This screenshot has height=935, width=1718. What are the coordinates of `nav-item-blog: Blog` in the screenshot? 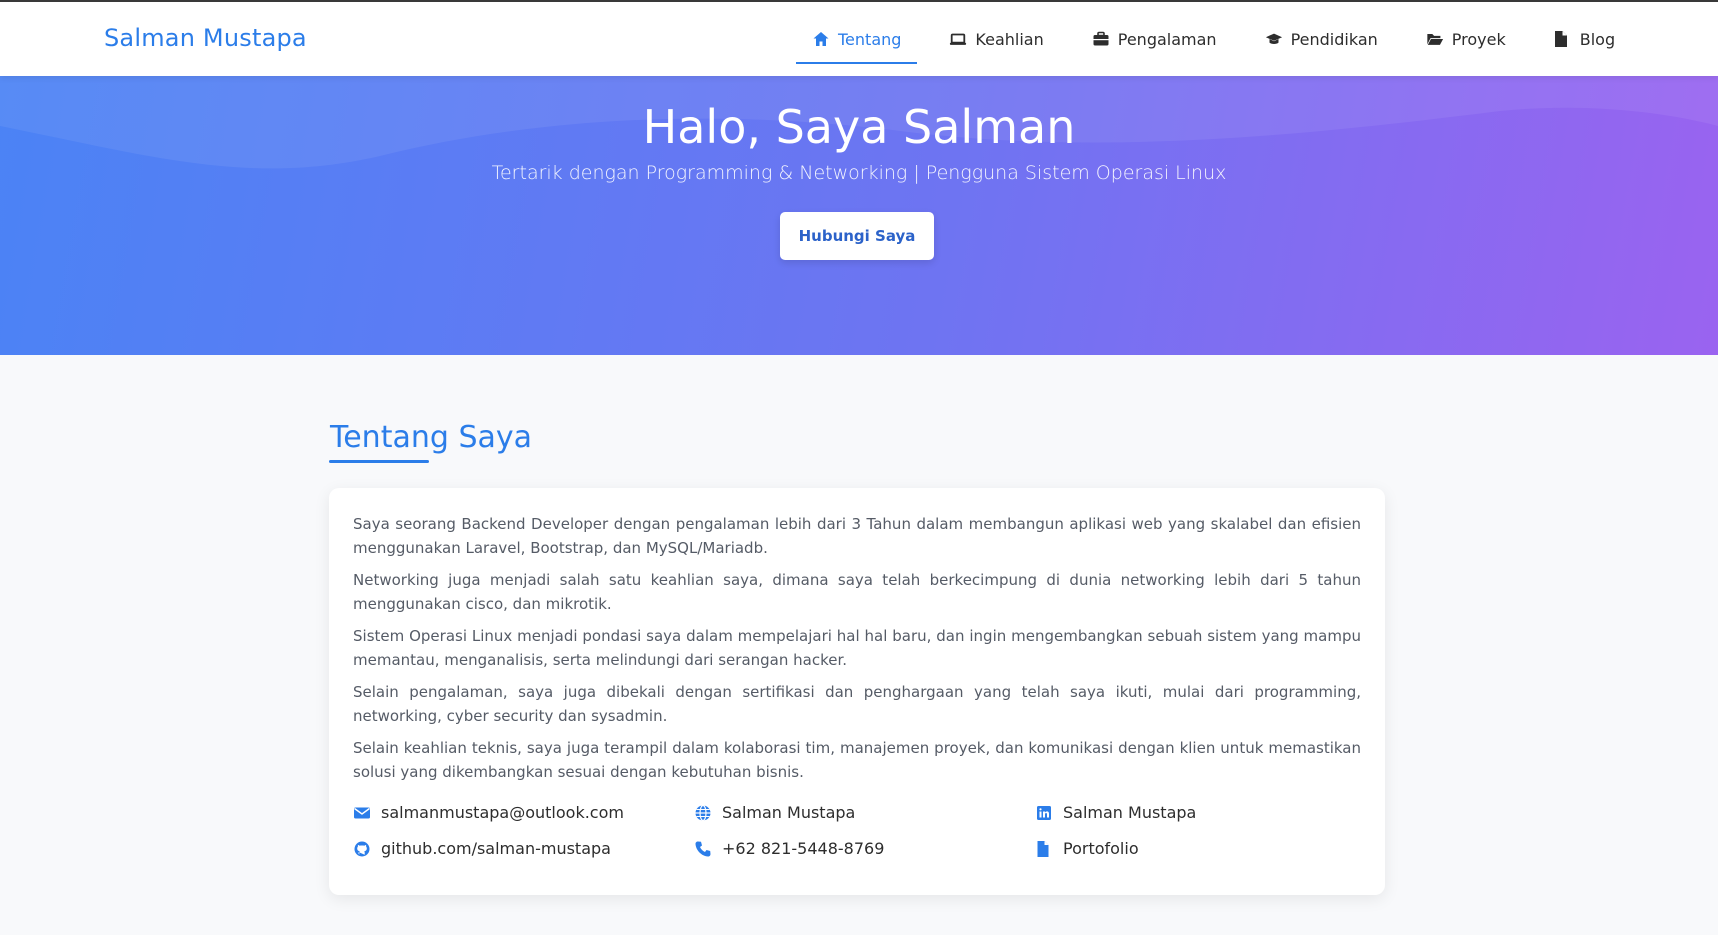 It's located at (1584, 39).